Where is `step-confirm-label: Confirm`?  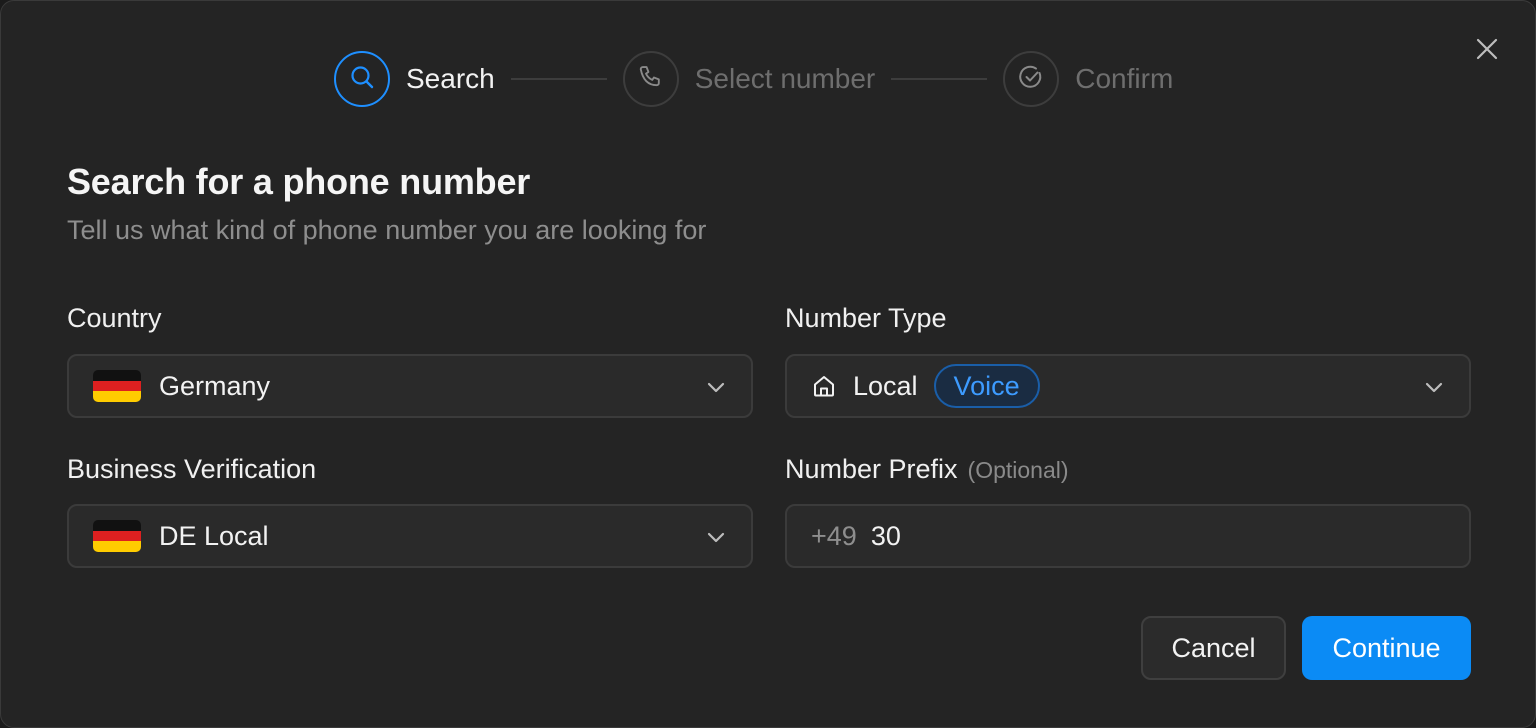
step-confirm-label: Confirm is located at coordinates (1124, 78).